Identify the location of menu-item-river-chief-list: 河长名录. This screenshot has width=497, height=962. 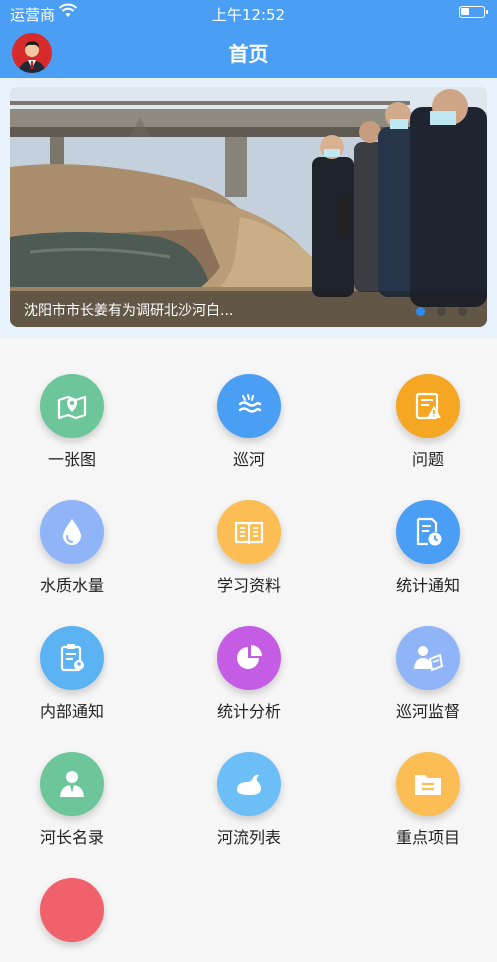
(72, 786).